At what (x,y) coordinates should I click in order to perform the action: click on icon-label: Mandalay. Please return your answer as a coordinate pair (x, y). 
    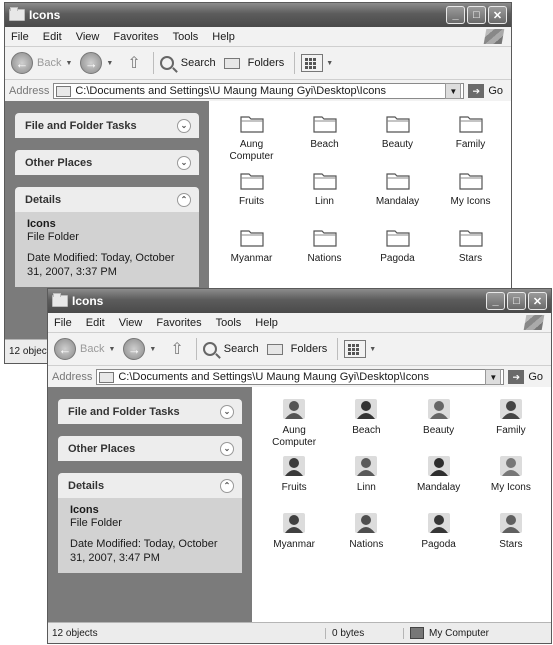
    Looking at the image, I should click on (438, 487).